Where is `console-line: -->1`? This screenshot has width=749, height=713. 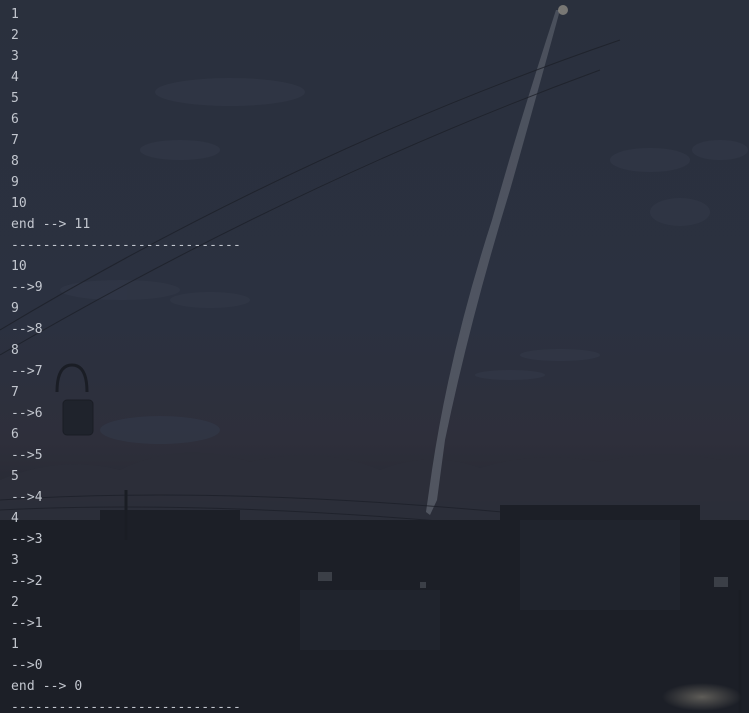 console-line: -->1 is located at coordinates (27, 623).